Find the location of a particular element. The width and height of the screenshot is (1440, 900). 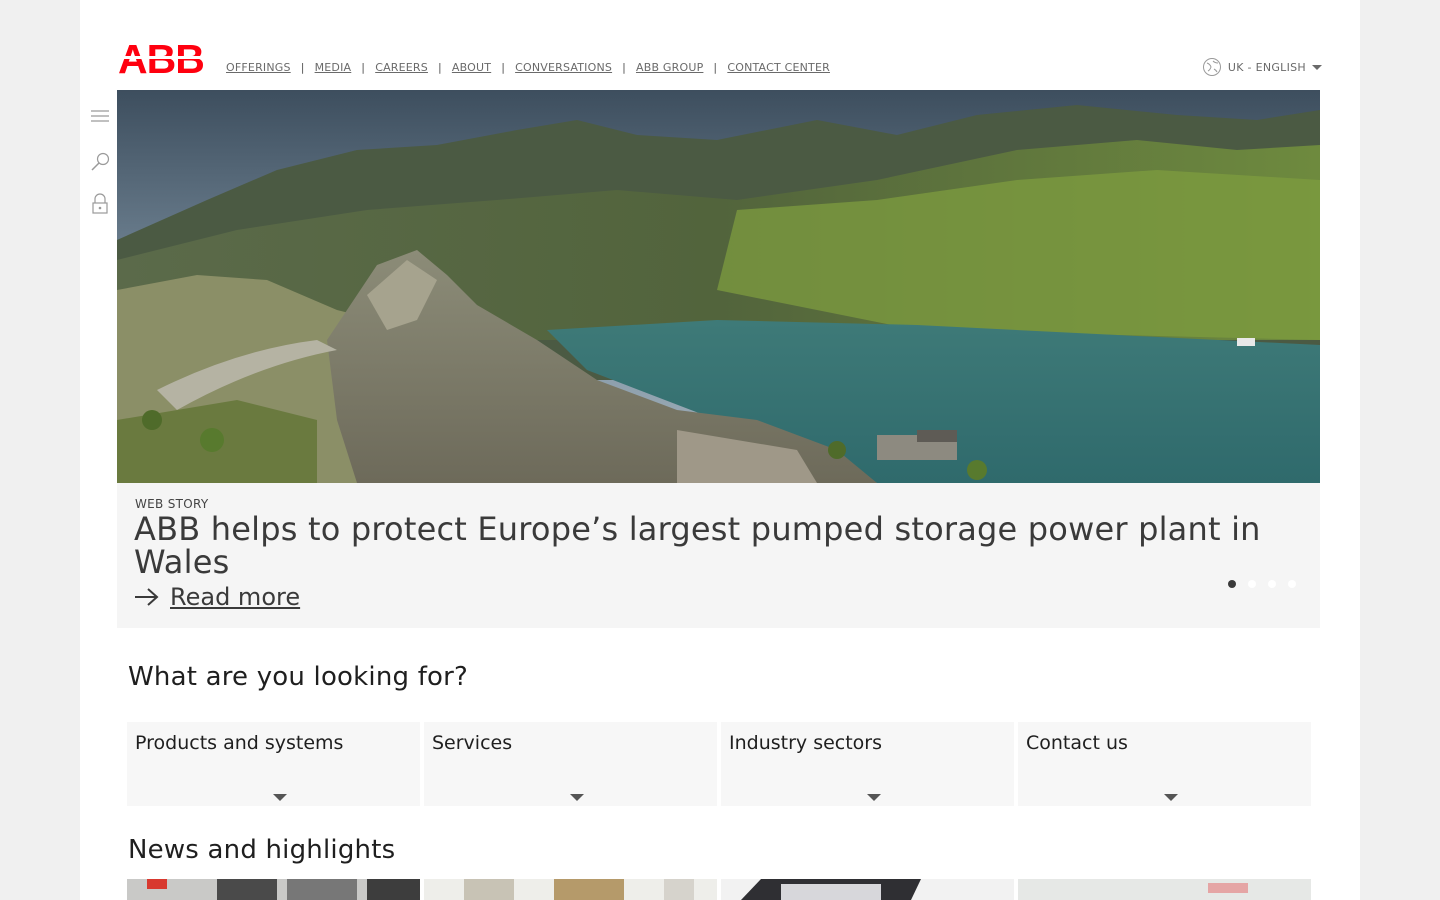

abb-logo: ABB is located at coordinates (162, 58).